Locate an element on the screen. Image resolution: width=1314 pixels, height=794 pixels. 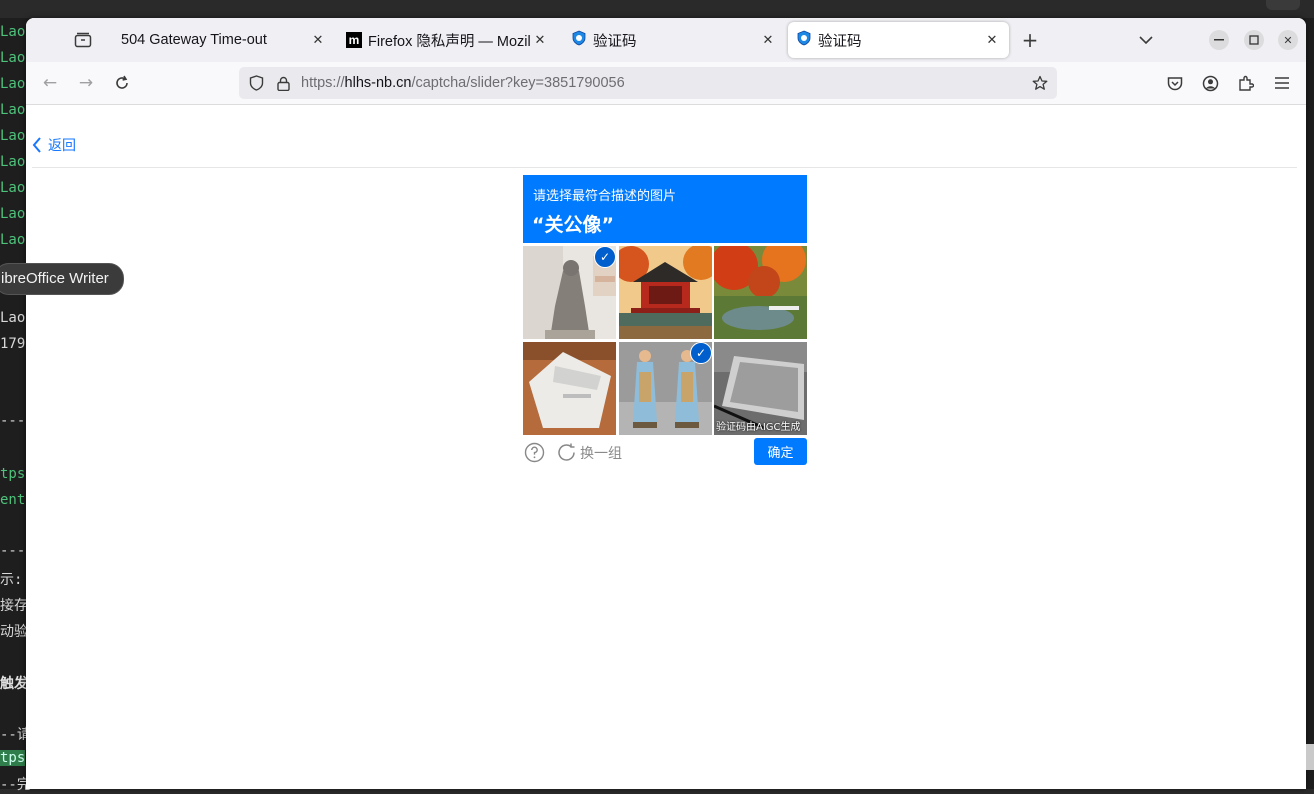
captcha-image-autumn-garden is located at coordinates (760, 292).